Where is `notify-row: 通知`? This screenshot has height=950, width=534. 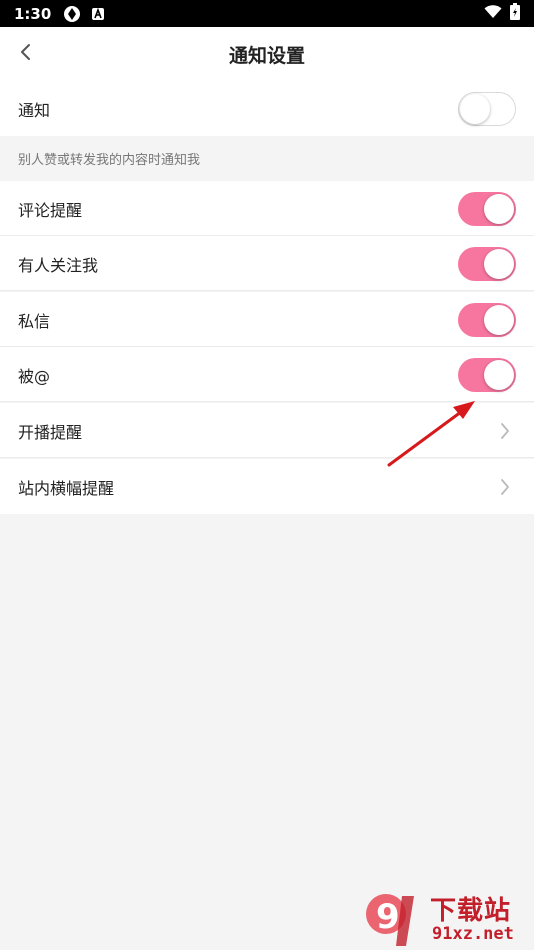 notify-row: 通知 is located at coordinates (267, 108).